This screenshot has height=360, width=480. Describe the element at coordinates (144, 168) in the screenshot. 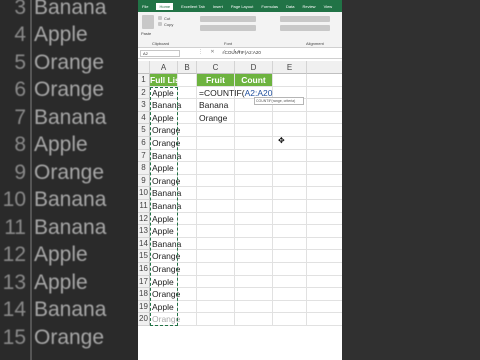

I see `row-header: 8` at that location.